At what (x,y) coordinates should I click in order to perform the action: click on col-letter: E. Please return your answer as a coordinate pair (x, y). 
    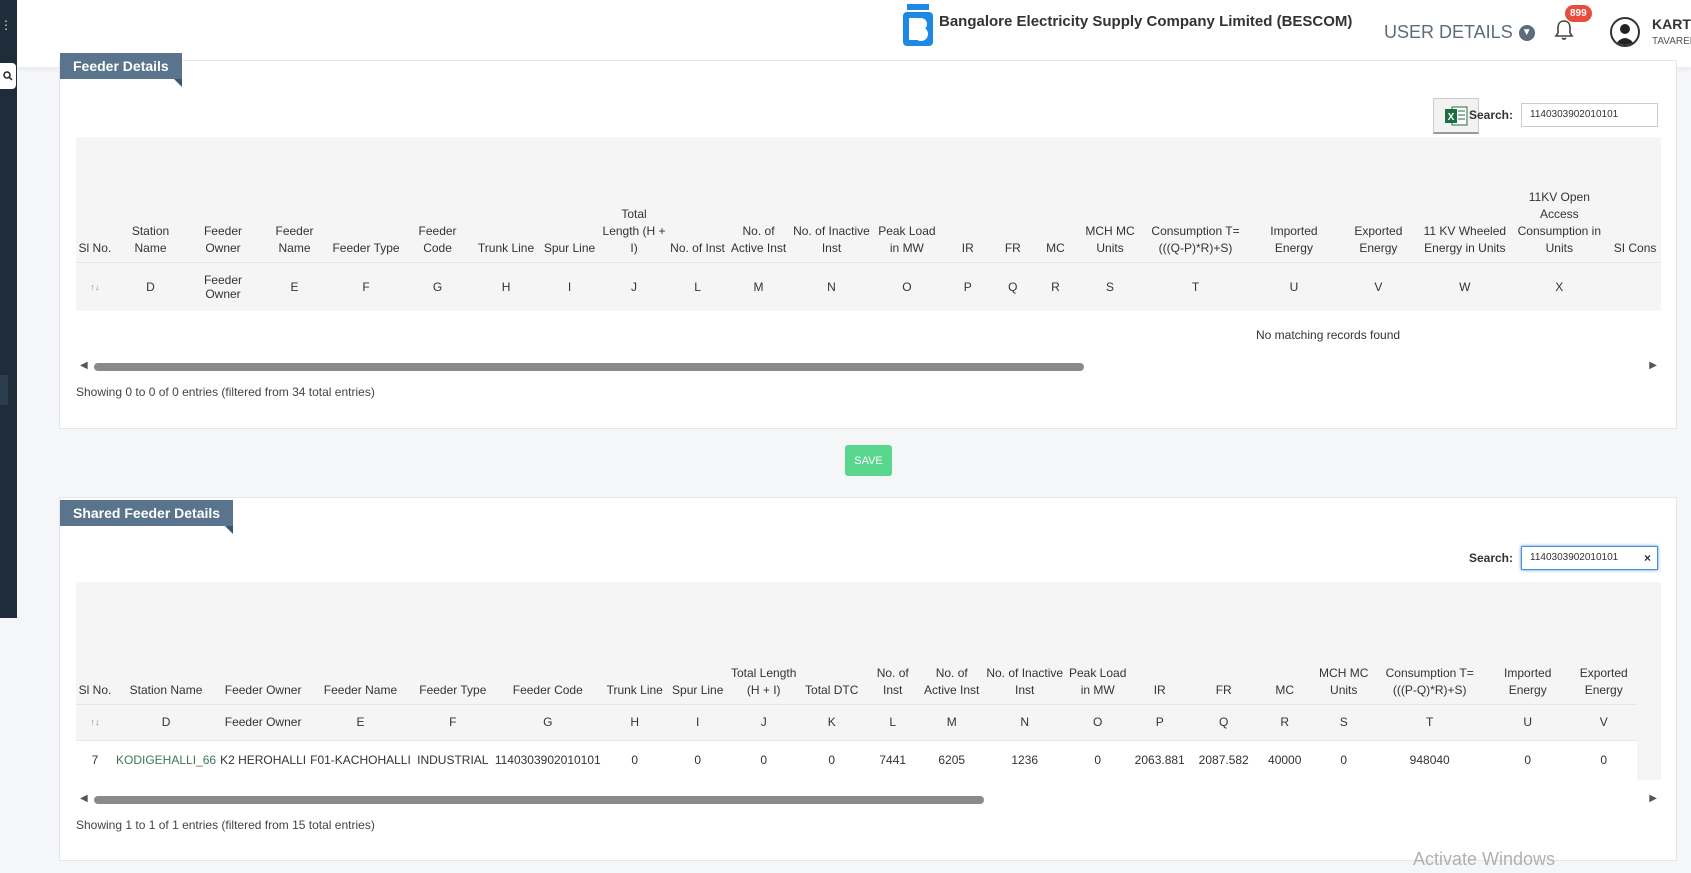
    Looking at the image, I should click on (360, 721).